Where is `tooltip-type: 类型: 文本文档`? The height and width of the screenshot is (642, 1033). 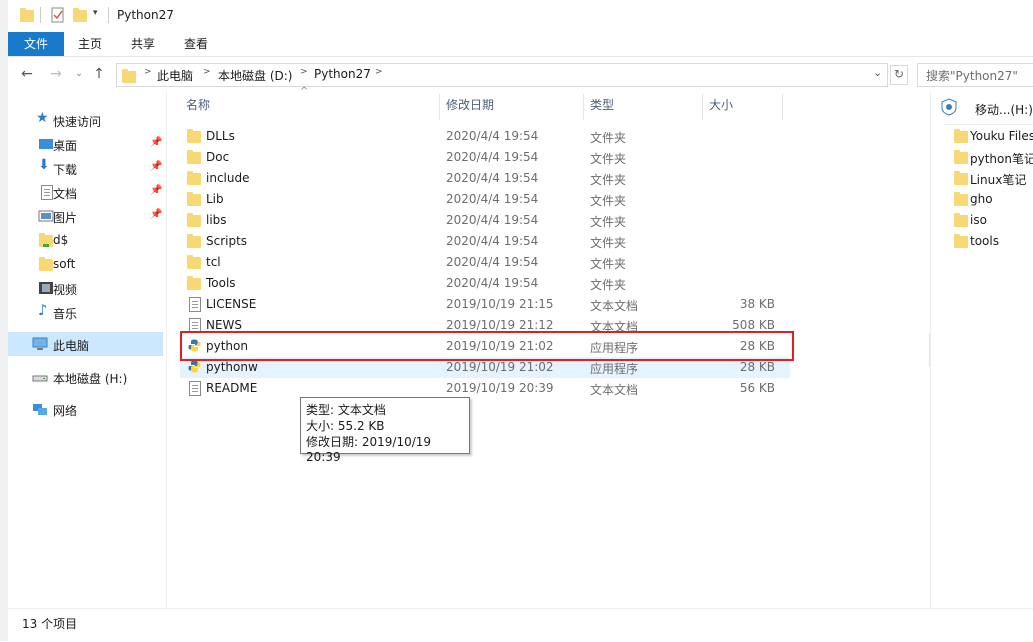 tooltip-type: 类型: 文本文档 is located at coordinates (346, 410).